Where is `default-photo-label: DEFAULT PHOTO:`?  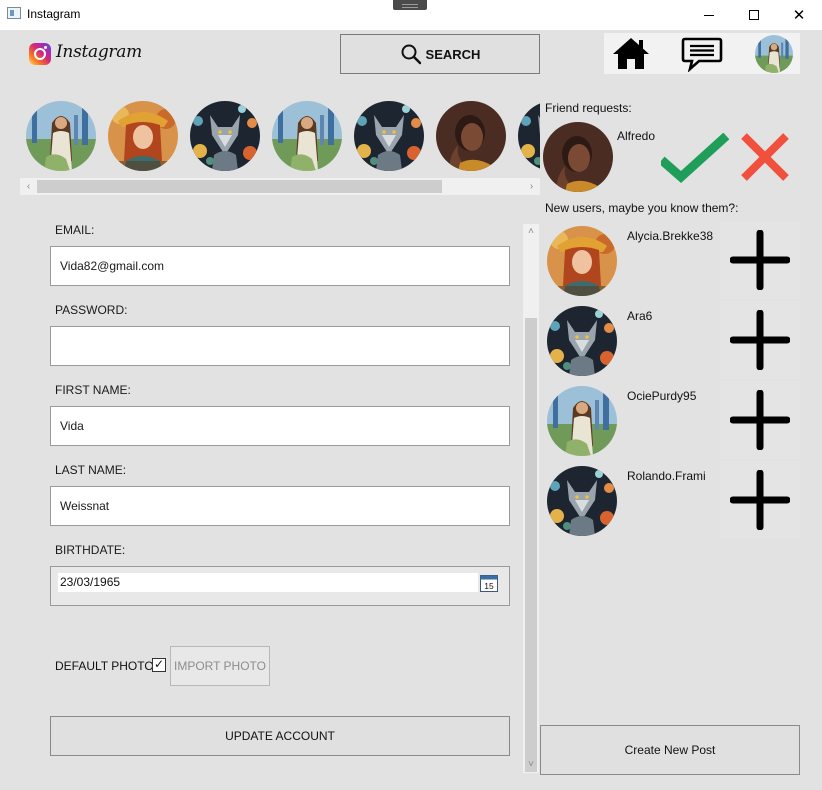
default-photo-label: DEFAULT PHOTO: is located at coordinates (106, 666).